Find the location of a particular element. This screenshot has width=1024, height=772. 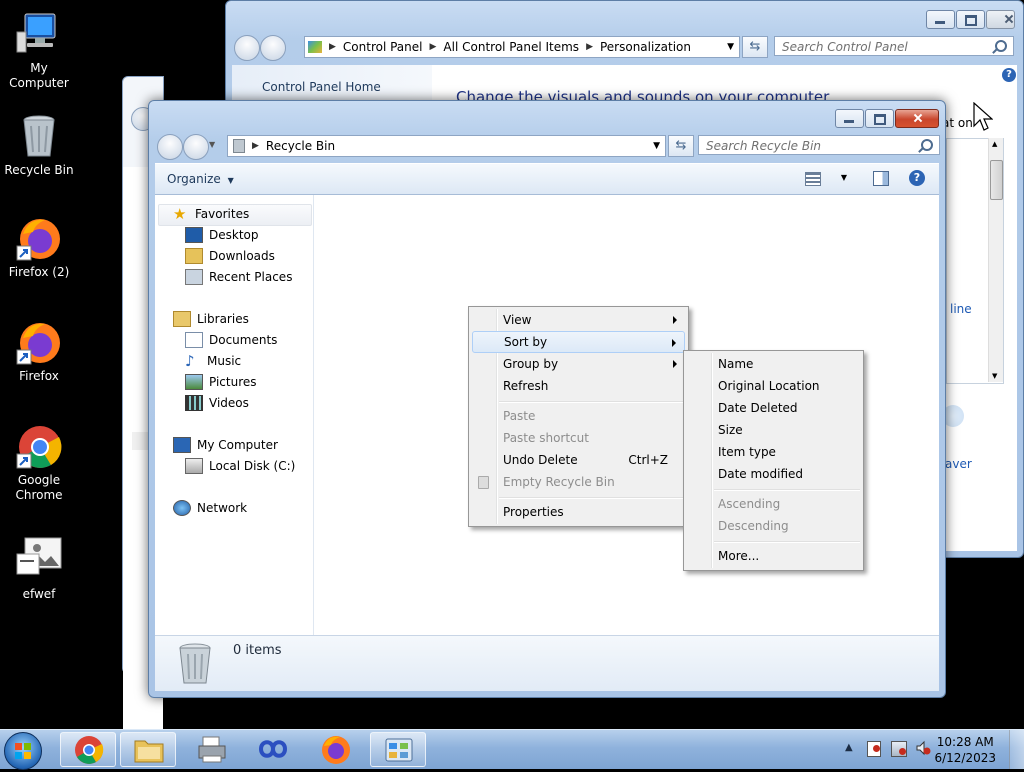

nav-downloads: Downloads is located at coordinates (230, 256).